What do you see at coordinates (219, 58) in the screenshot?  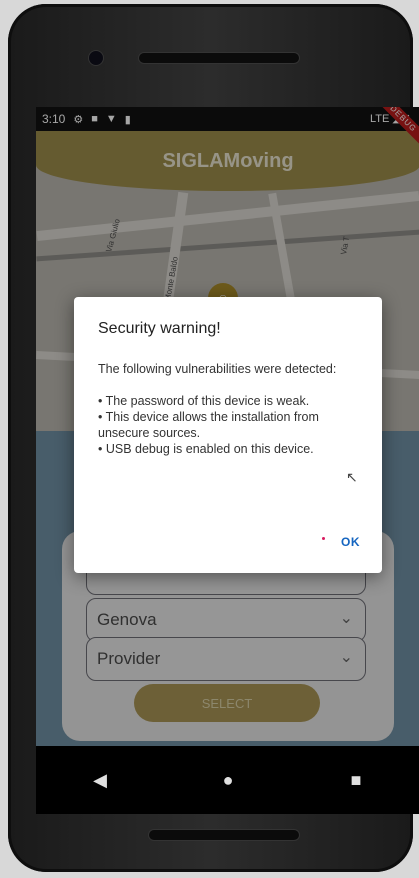 I see `earpiece-speaker` at bounding box center [219, 58].